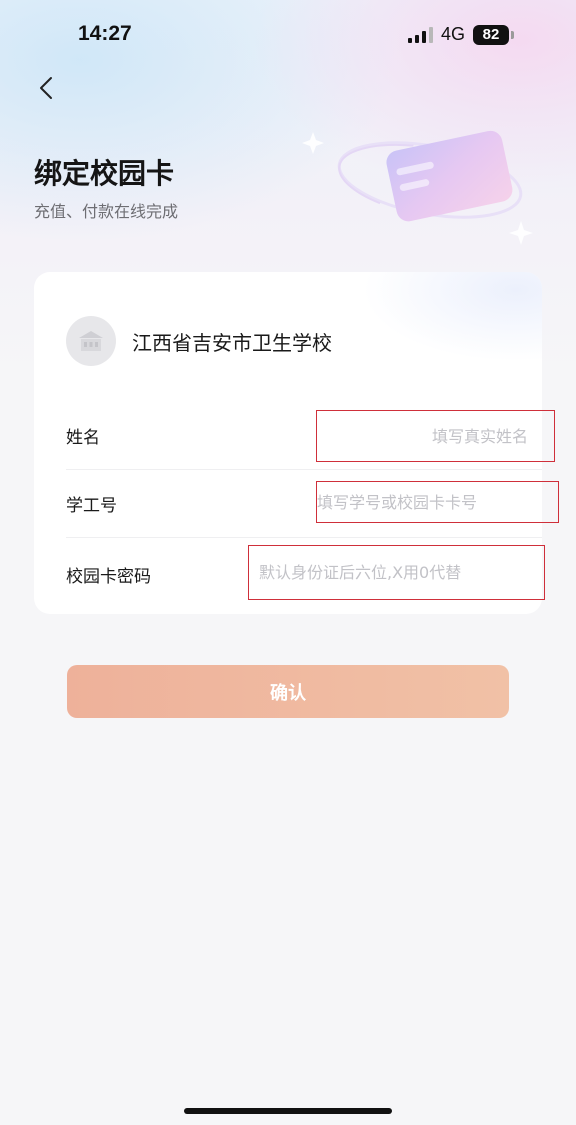 This screenshot has width=576, height=1125. What do you see at coordinates (453, 34) in the screenshot?
I see `network-label: 4G` at bounding box center [453, 34].